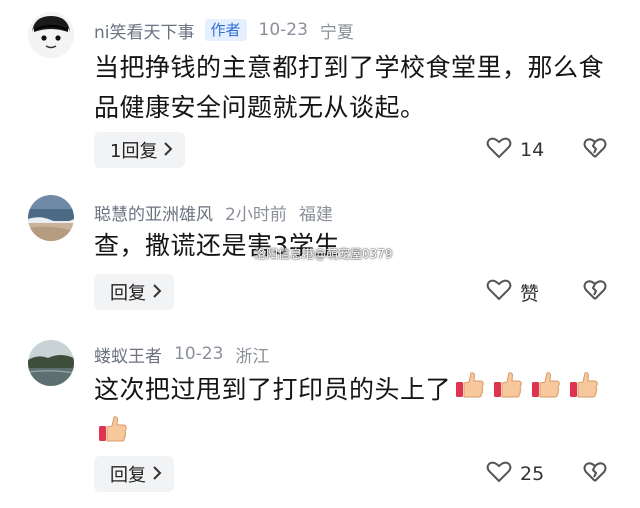  Describe the element at coordinates (134, 151) in the screenshot. I see `reply-button-label: 1回复` at that location.